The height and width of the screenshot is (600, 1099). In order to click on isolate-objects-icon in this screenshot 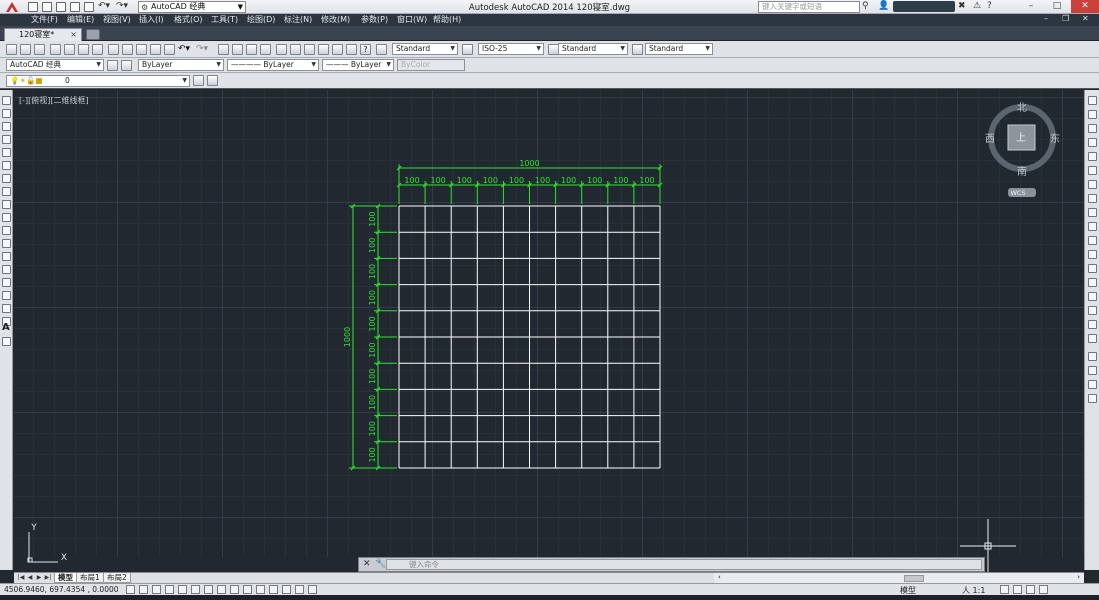, I will do `click(1030, 589)`.